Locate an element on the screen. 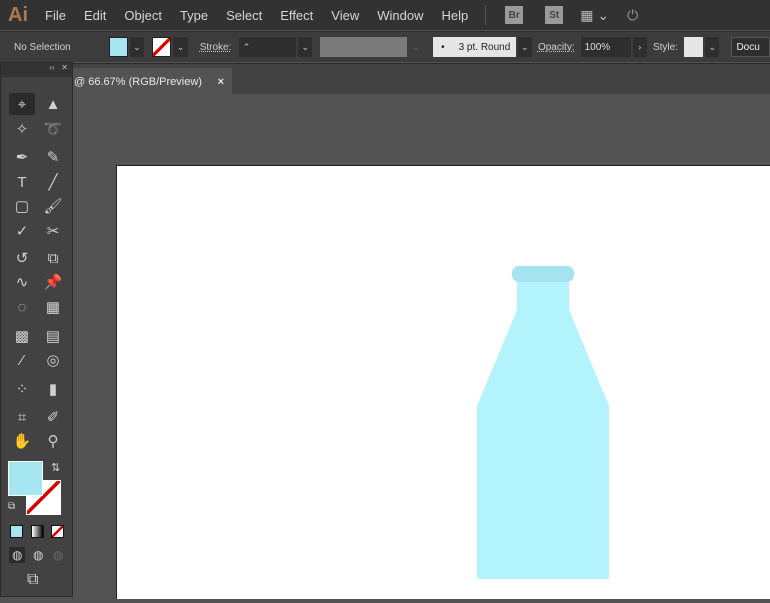 The image size is (770, 603). type-tool-icon: T is located at coordinates (22, 182).